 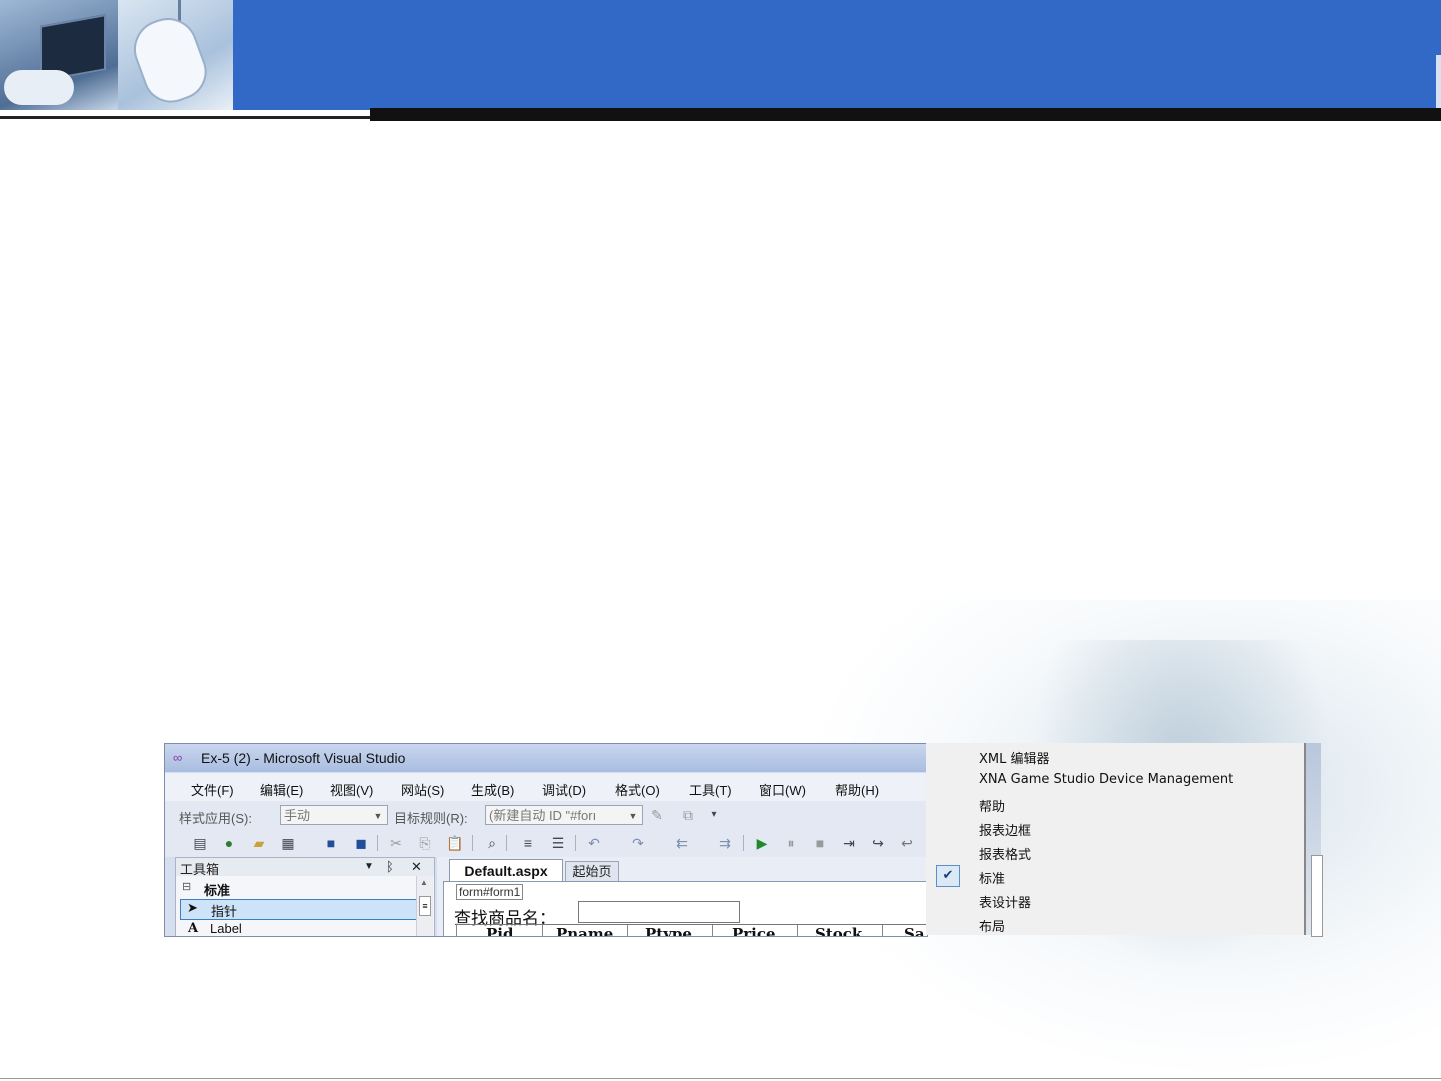 What do you see at coordinates (39, 87) in the screenshot?
I see `hands-shape` at bounding box center [39, 87].